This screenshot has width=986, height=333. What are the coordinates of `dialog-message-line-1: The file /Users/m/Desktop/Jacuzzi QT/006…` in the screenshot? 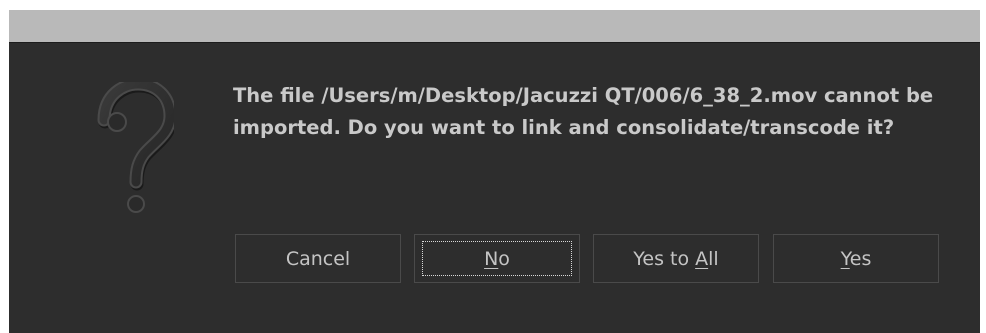 It's located at (583, 95).